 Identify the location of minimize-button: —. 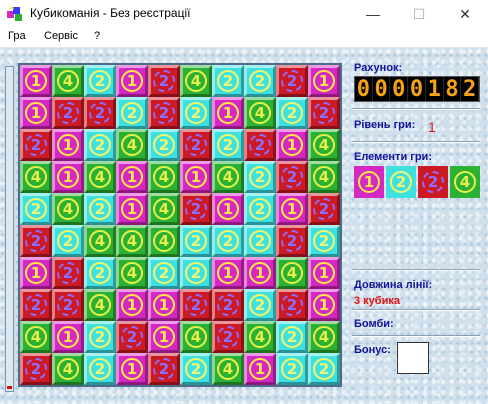
(373, 14).